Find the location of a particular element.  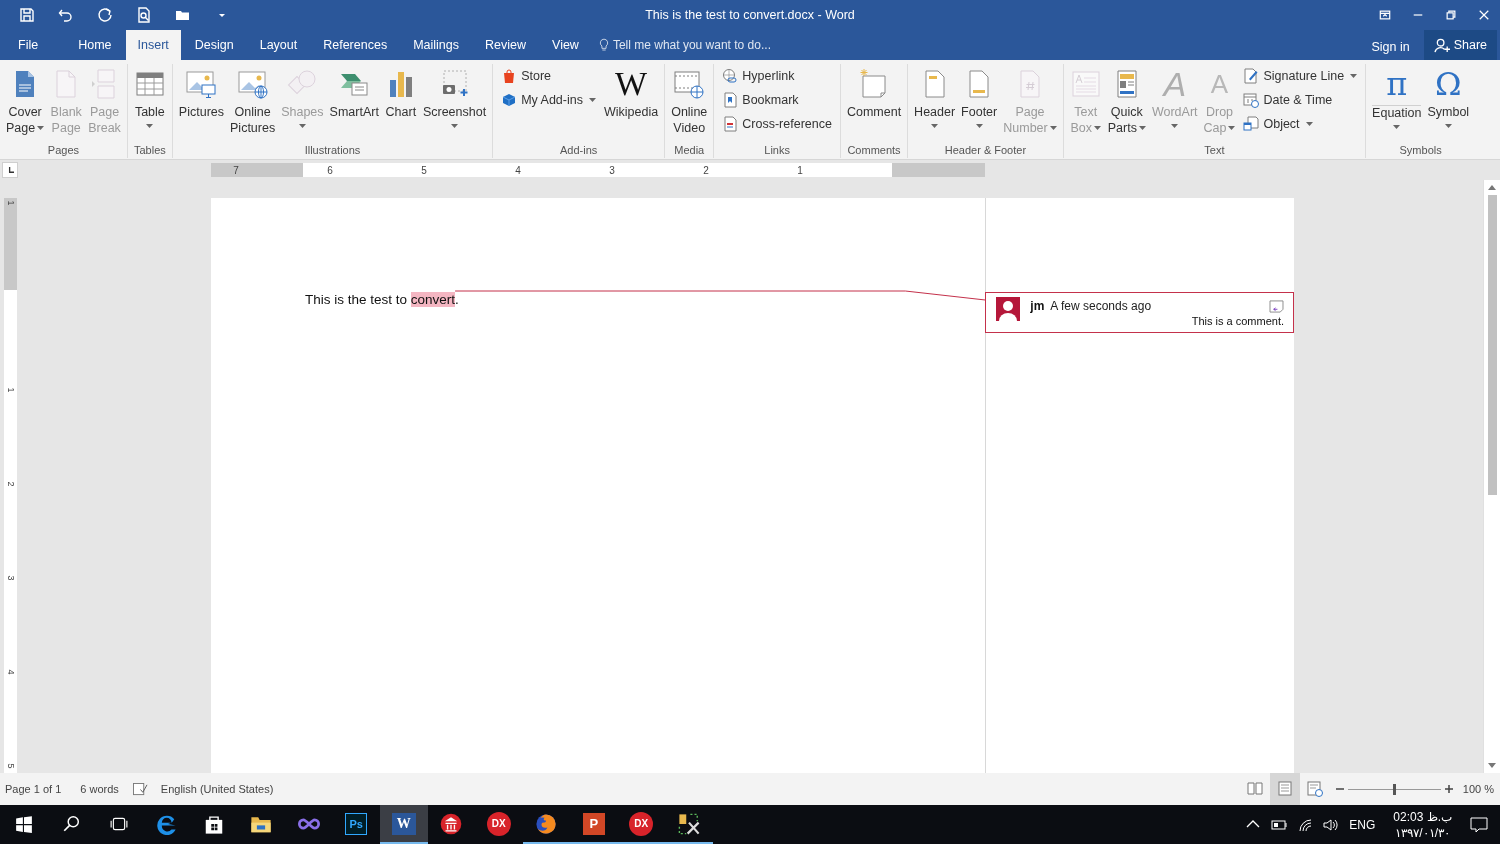

ribbon-button: Comment is located at coordinates (874, 93).